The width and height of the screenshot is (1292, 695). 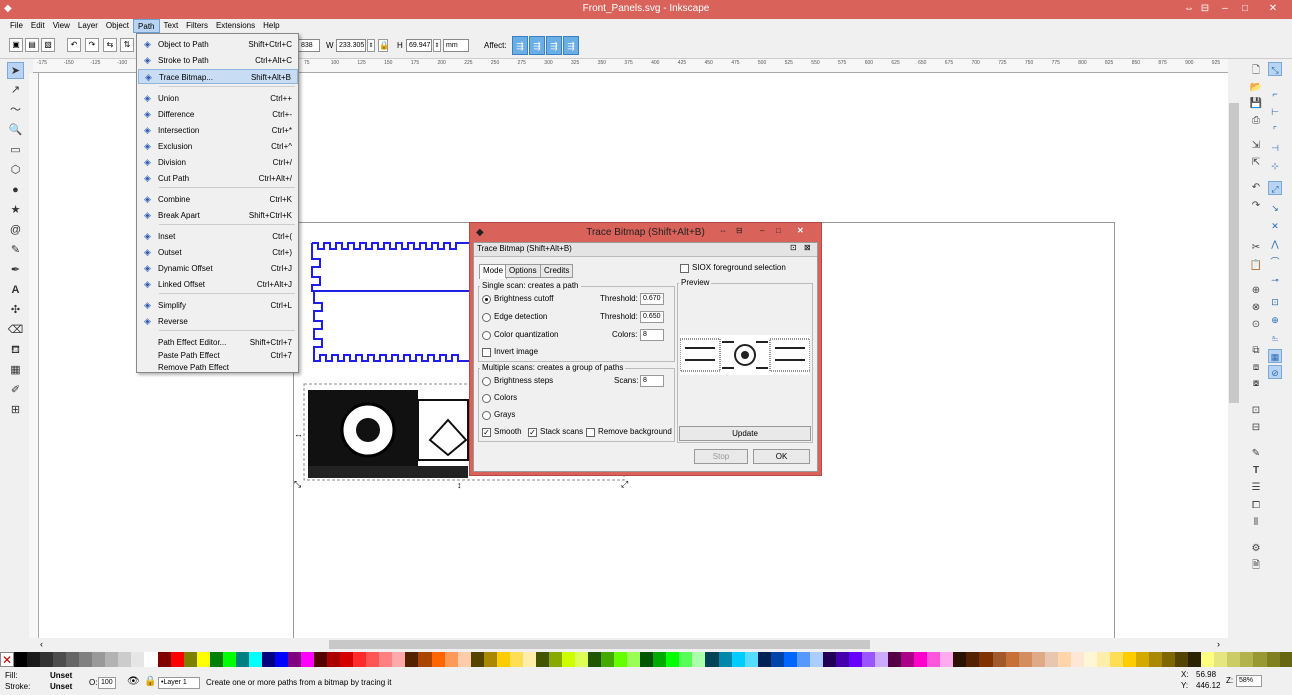 I want to click on stroke-value: Unset, so click(x=61, y=686).